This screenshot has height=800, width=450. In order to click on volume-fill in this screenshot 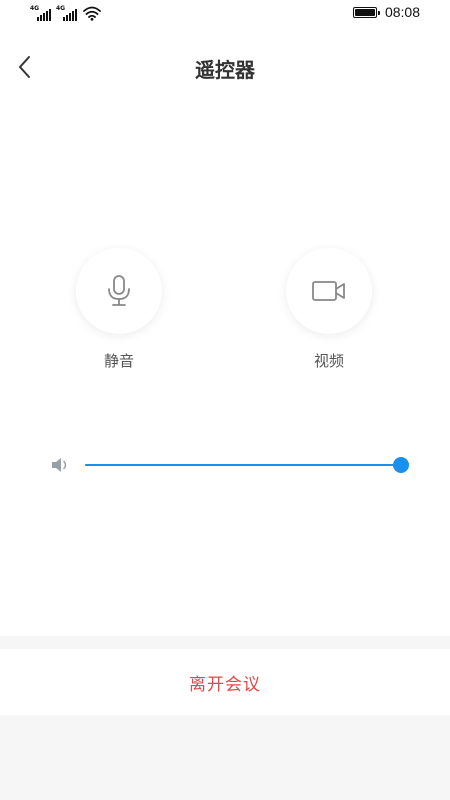, I will do `click(245, 465)`.